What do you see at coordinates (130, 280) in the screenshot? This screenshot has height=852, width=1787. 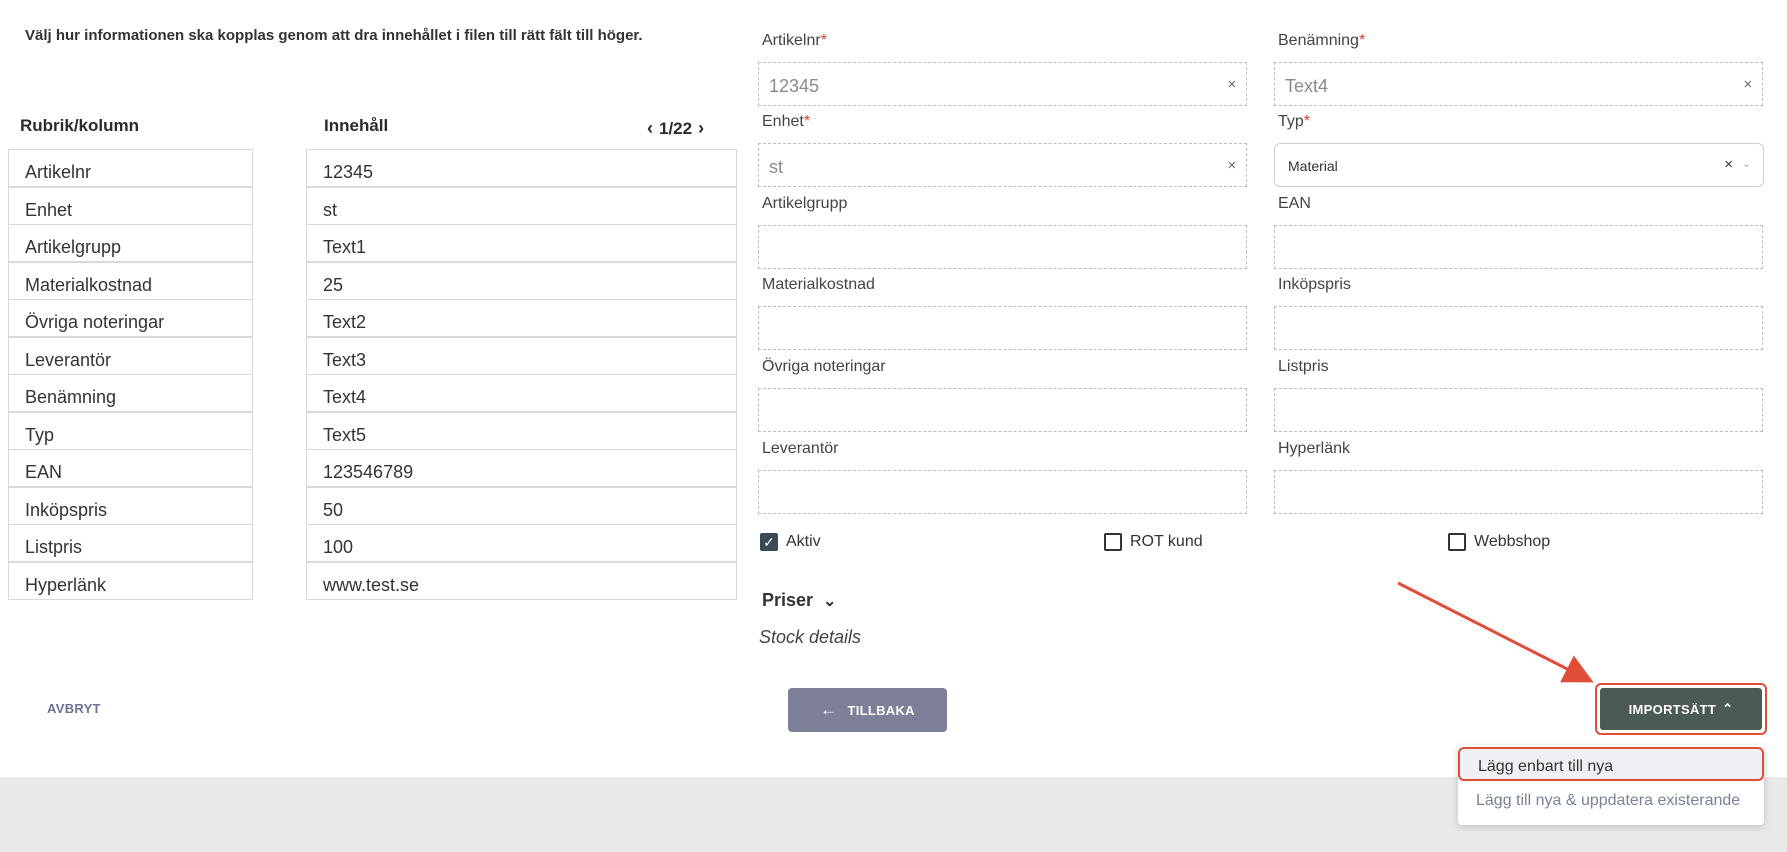 I see `list-item: Materialkostnad` at bounding box center [130, 280].